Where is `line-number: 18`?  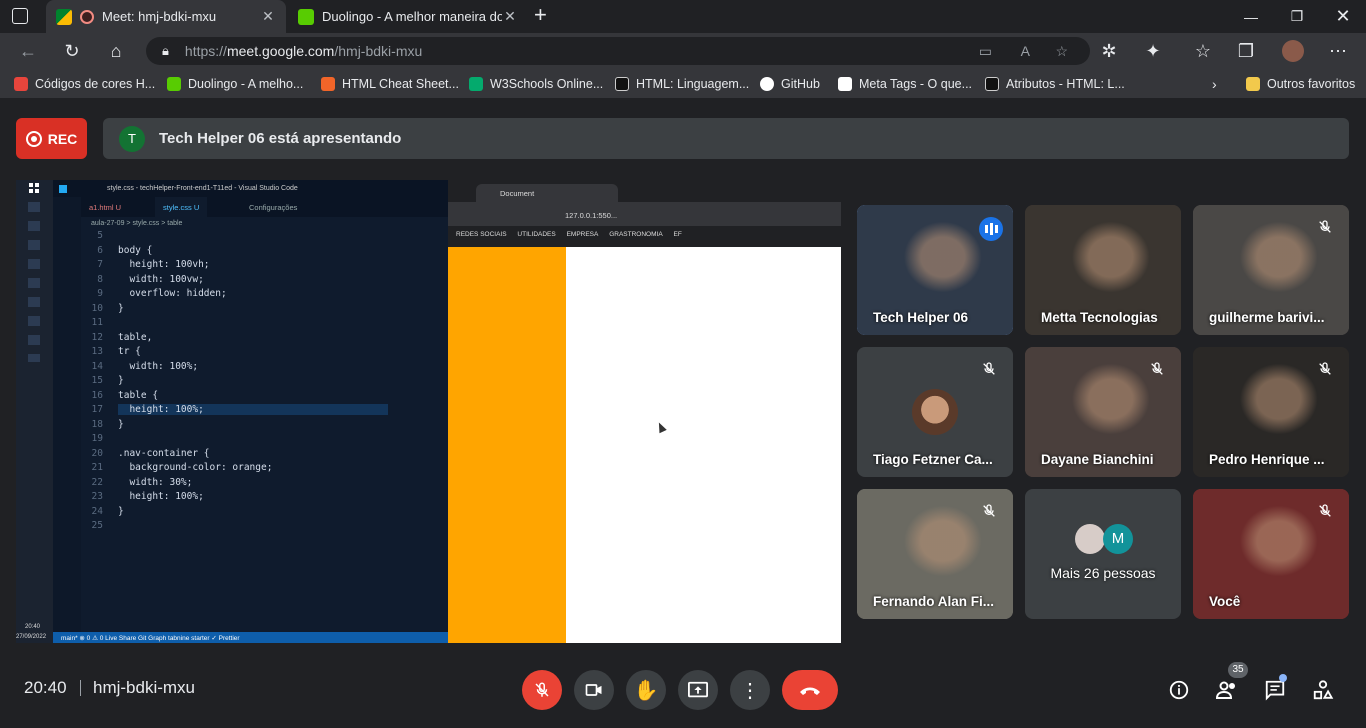
line-number: 18 is located at coordinates (97, 424).